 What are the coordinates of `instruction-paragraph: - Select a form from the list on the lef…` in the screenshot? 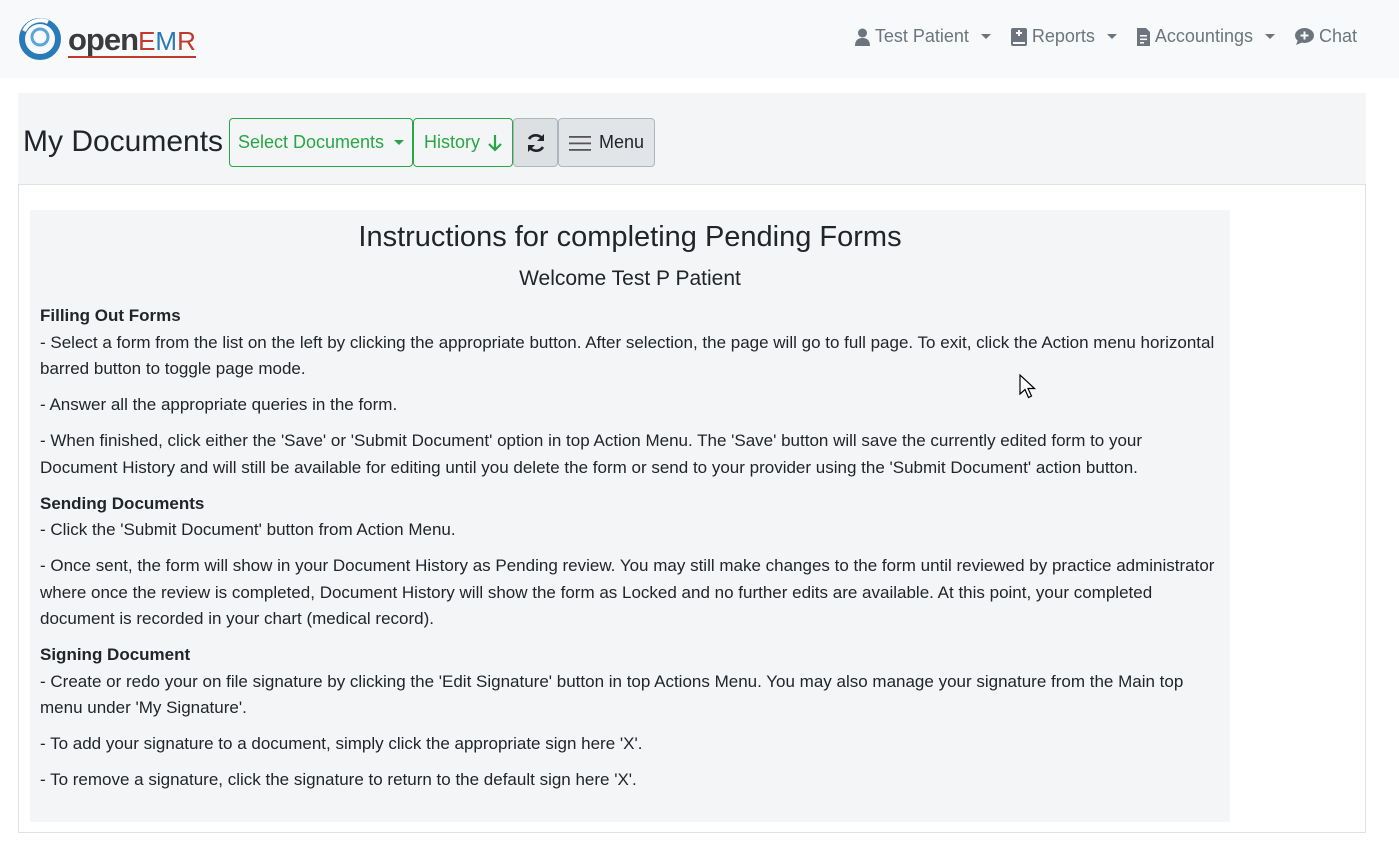 It's located at (627, 355).